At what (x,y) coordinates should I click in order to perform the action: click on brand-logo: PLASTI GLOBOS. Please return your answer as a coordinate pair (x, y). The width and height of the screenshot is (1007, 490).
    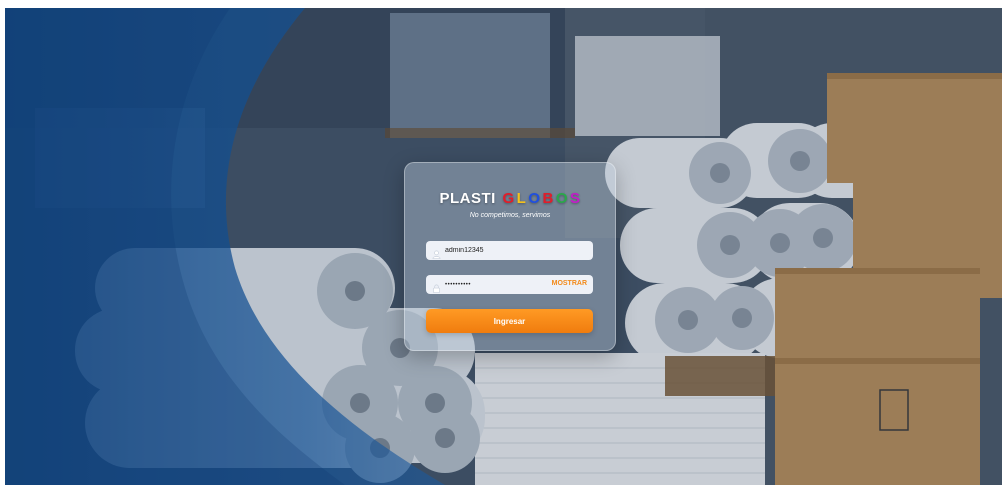
    Looking at the image, I should click on (510, 198).